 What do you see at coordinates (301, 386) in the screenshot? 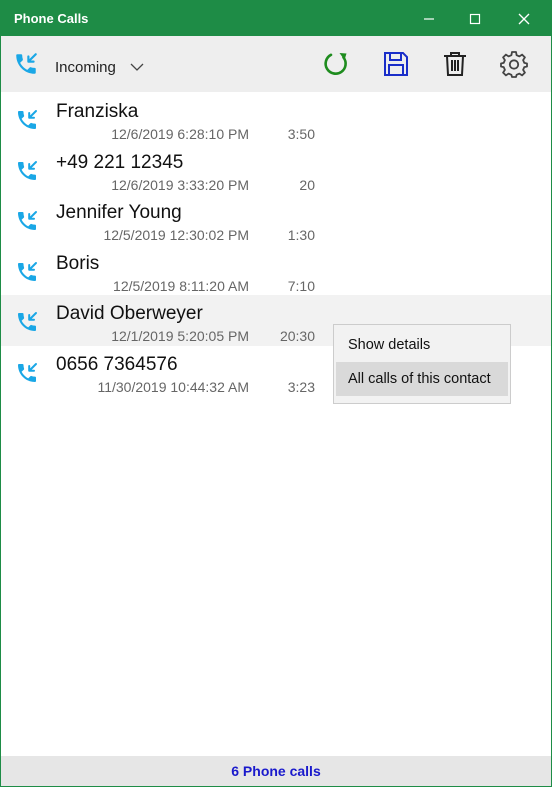
I see `call-duration: 3:23` at bounding box center [301, 386].